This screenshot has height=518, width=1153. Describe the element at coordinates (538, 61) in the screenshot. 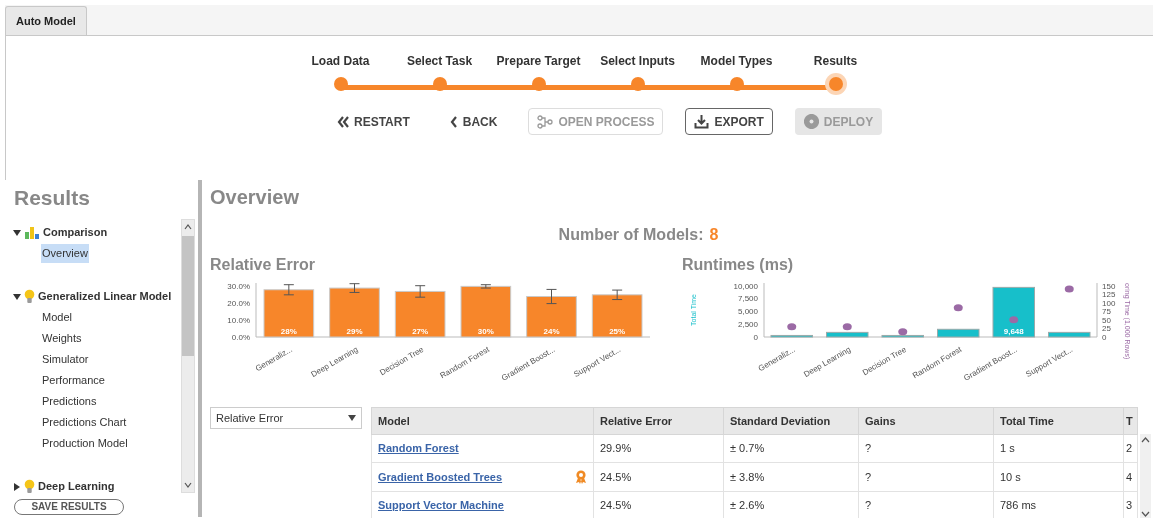

I see `step-label: Prepare Target` at that location.